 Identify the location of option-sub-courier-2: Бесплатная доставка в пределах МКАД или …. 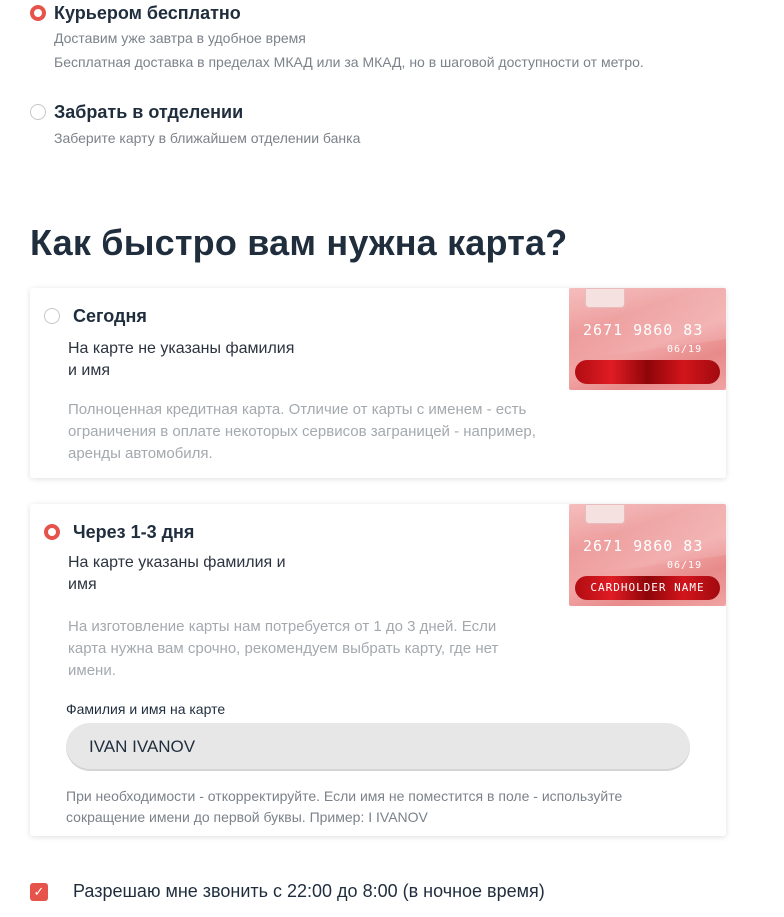
(349, 62).